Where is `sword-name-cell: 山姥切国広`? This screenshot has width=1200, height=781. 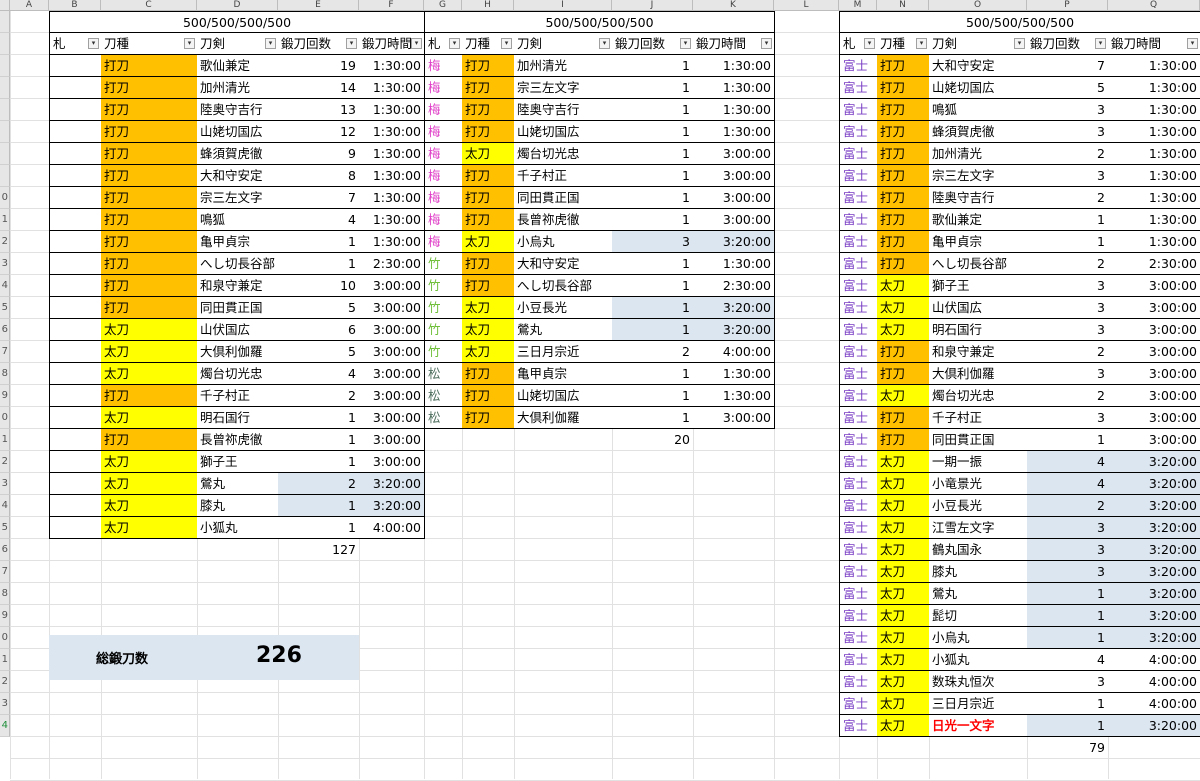
sword-name-cell: 山姥切国広 is located at coordinates (978, 88).